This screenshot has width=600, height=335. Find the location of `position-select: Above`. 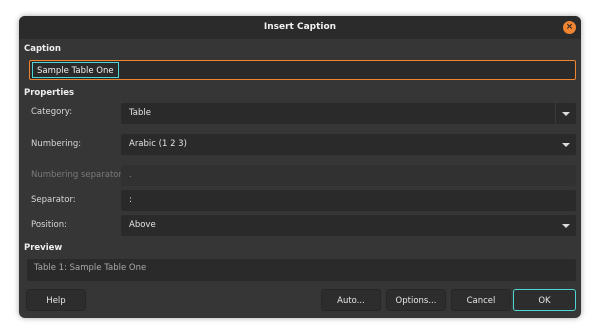

position-select: Above is located at coordinates (348, 225).